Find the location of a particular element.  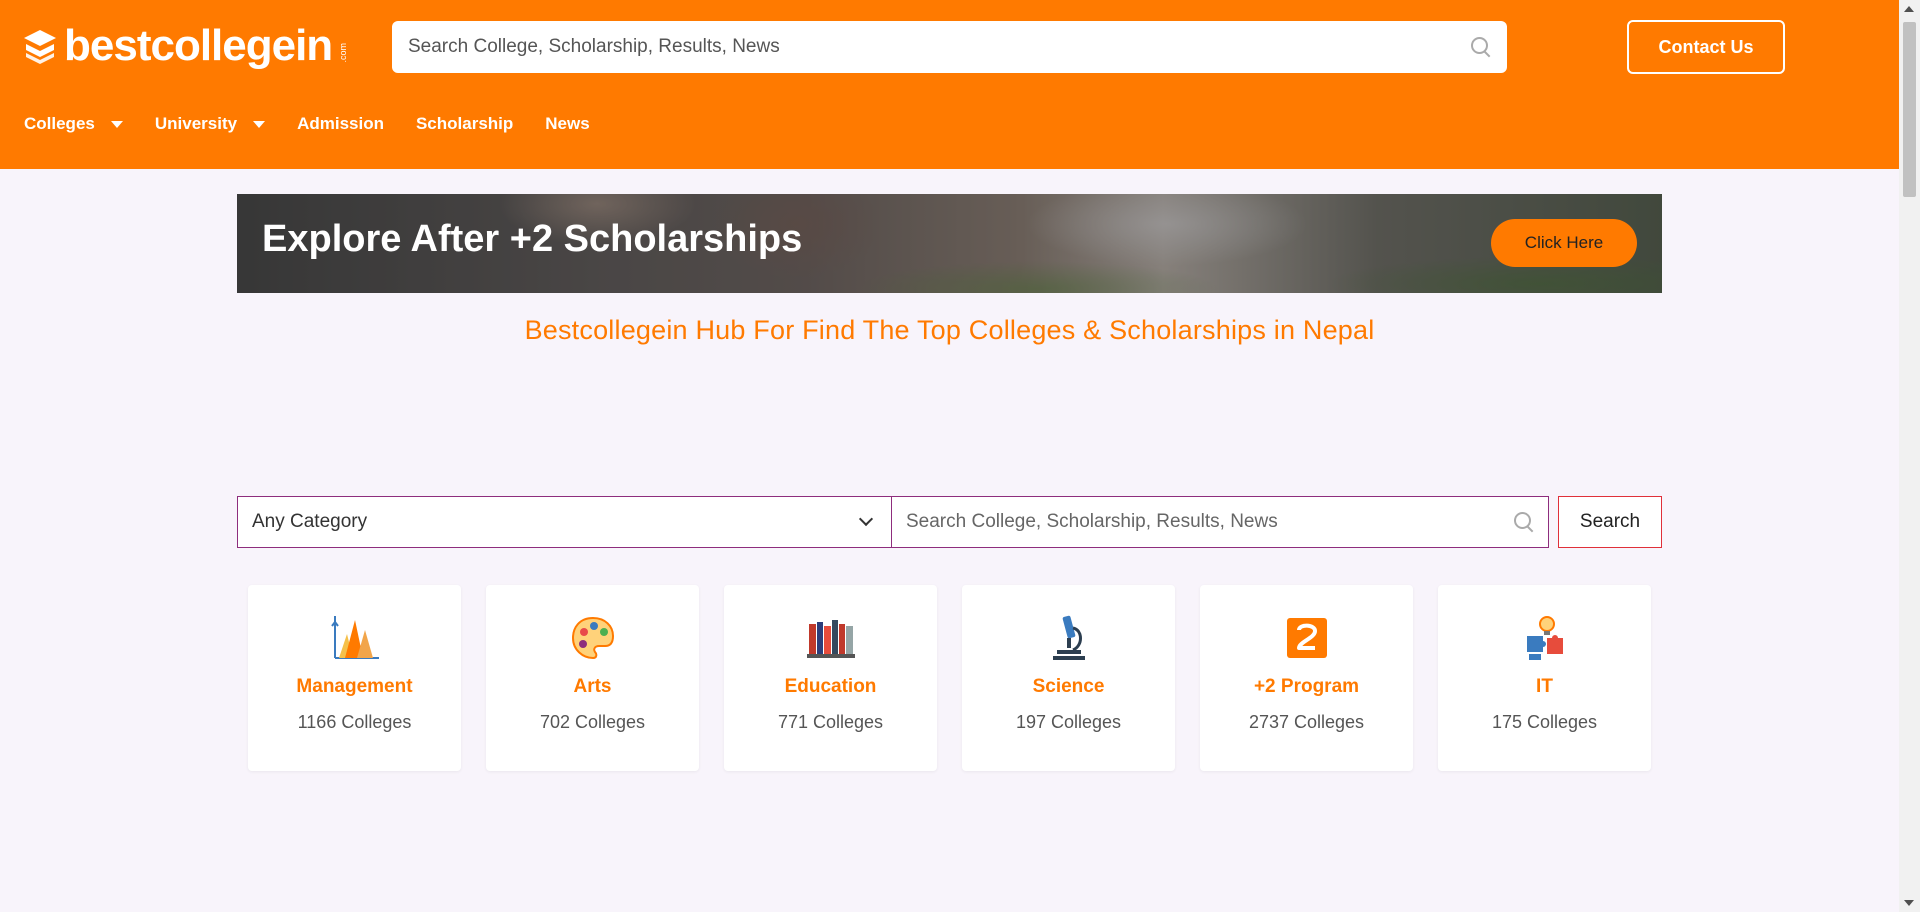

chart-icon is located at coordinates (354, 637).